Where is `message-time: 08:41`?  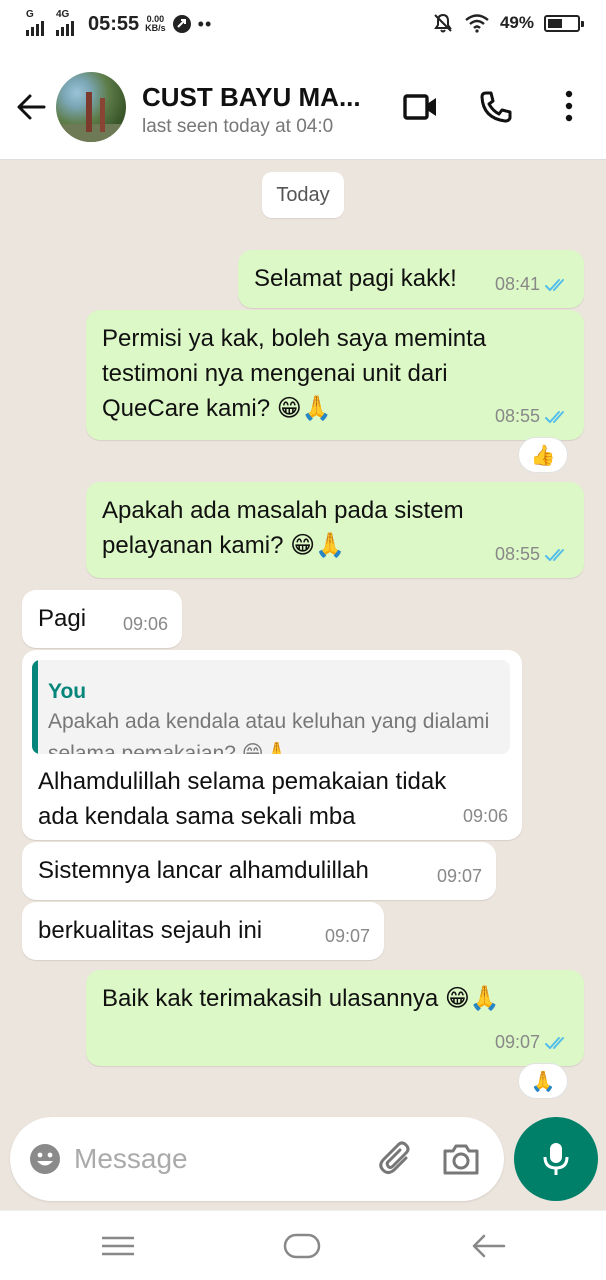
message-time: 08:41 is located at coordinates (517, 284).